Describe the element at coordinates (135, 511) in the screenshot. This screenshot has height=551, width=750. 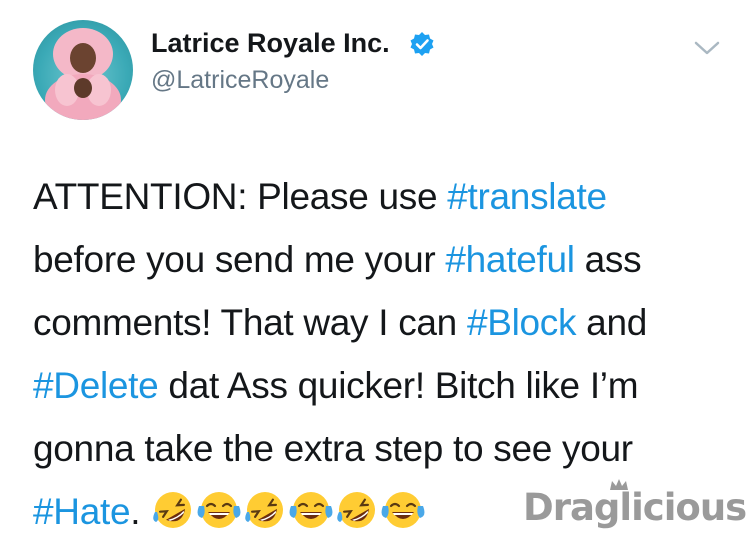
I see `tweet-text-segment: .` at that location.